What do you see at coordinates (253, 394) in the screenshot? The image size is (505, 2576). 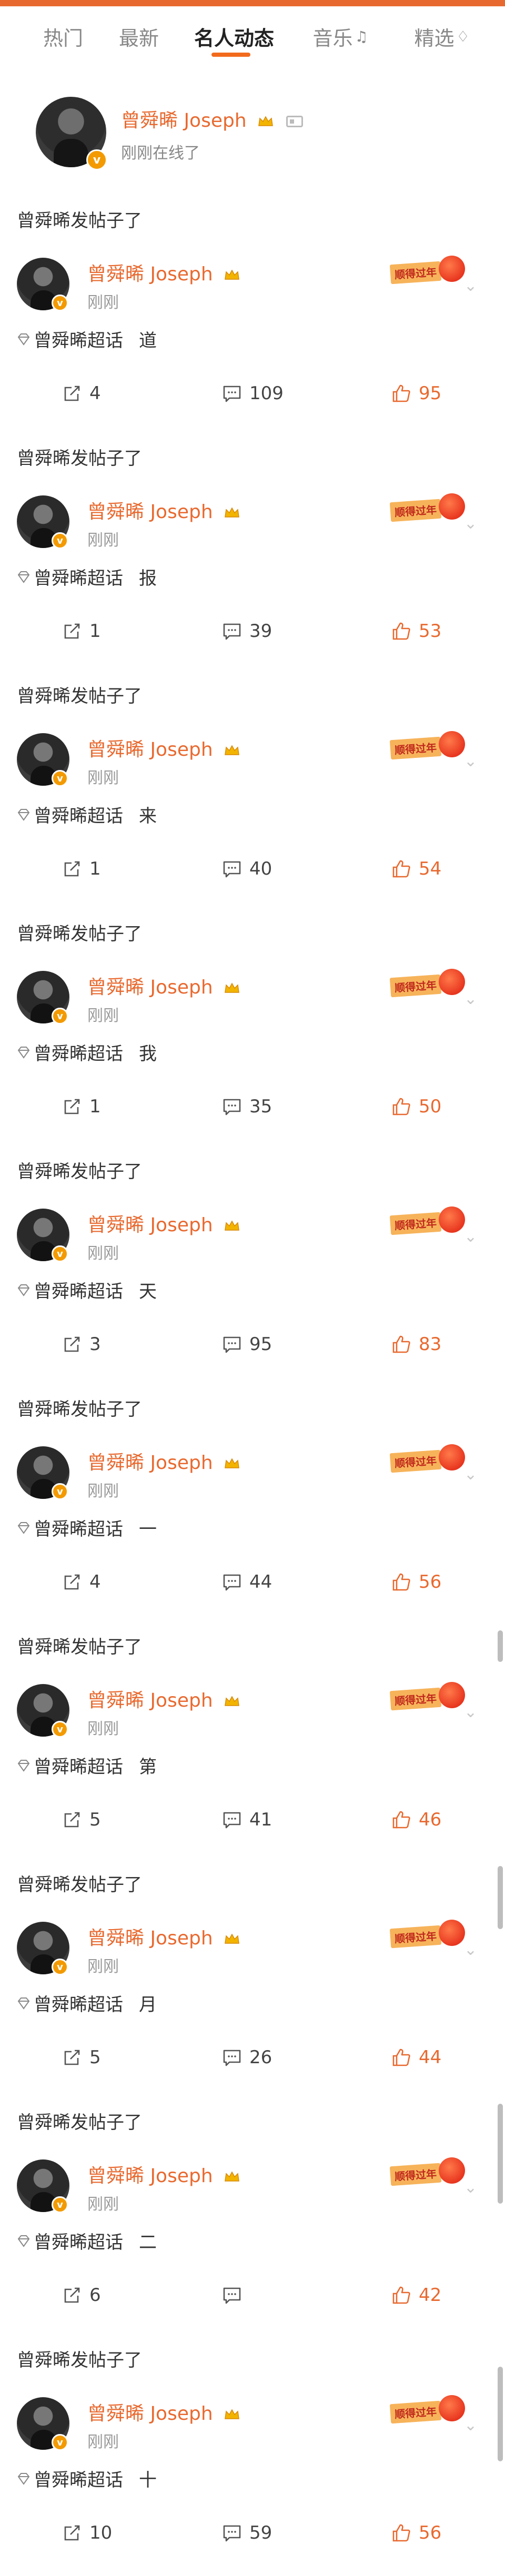 I see `comment-button: 109` at bounding box center [253, 394].